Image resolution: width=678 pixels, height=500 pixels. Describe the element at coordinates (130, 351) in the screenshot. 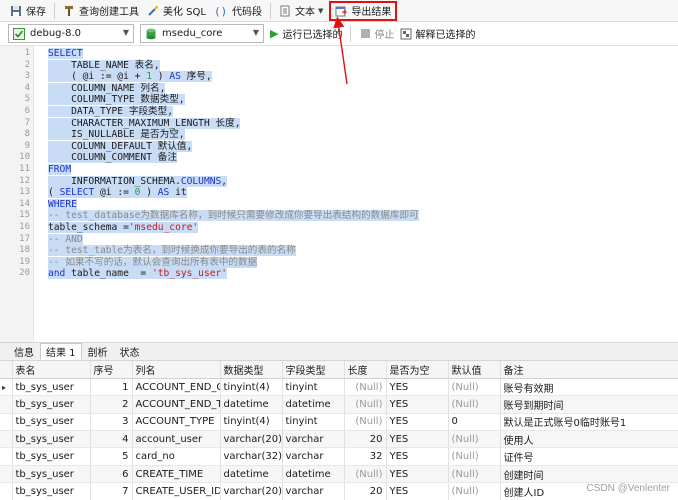

I see `tab-status: 状态` at that location.